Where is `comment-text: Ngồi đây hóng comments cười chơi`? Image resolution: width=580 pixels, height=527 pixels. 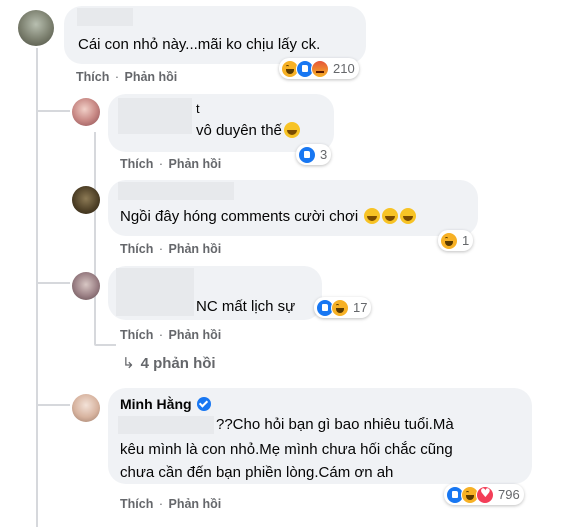
comment-text: Ngồi đây hóng comments cười chơi is located at coordinates (268, 217).